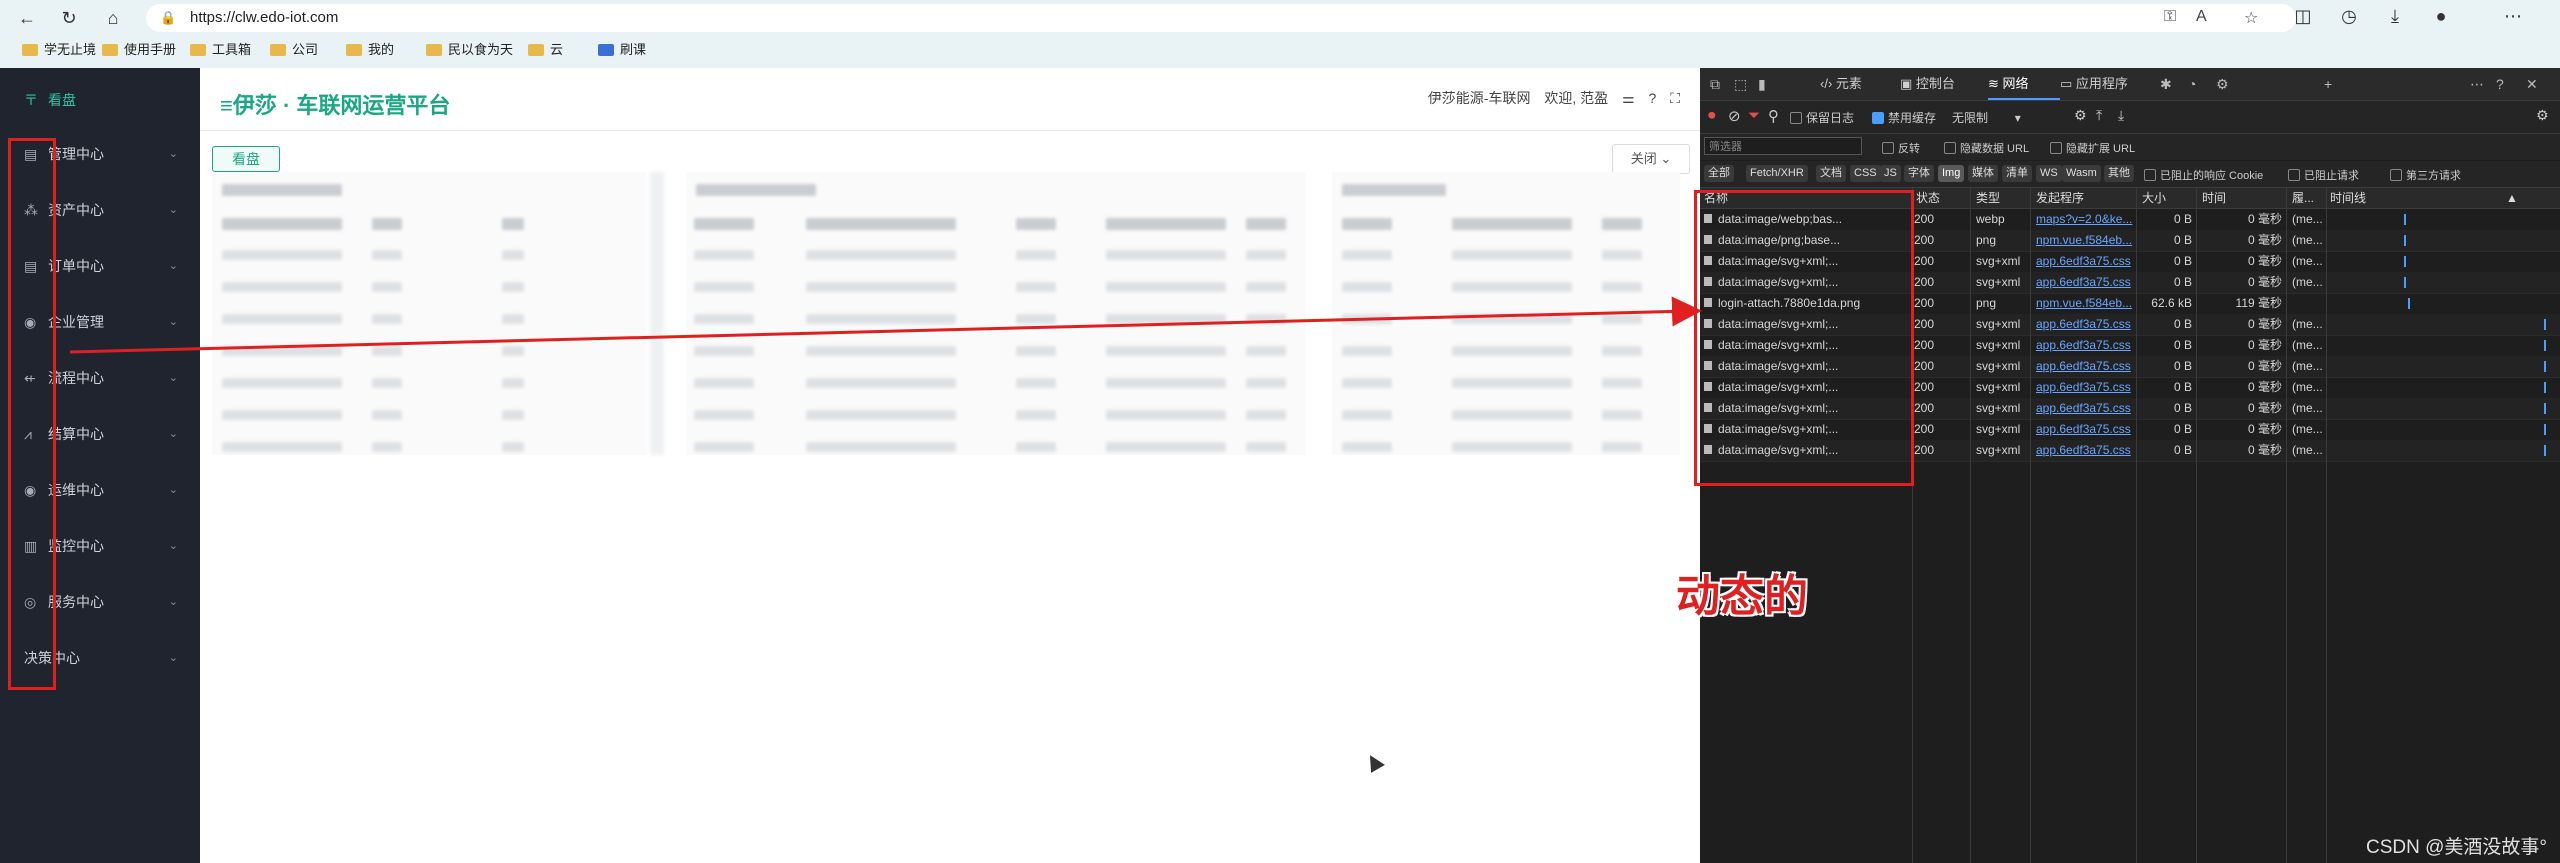 The height and width of the screenshot is (863, 2560). What do you see at coordinates (2222, 84) in the screenshot?
I see `gear-icon: ⚙` at bounding box center [2222, 84].